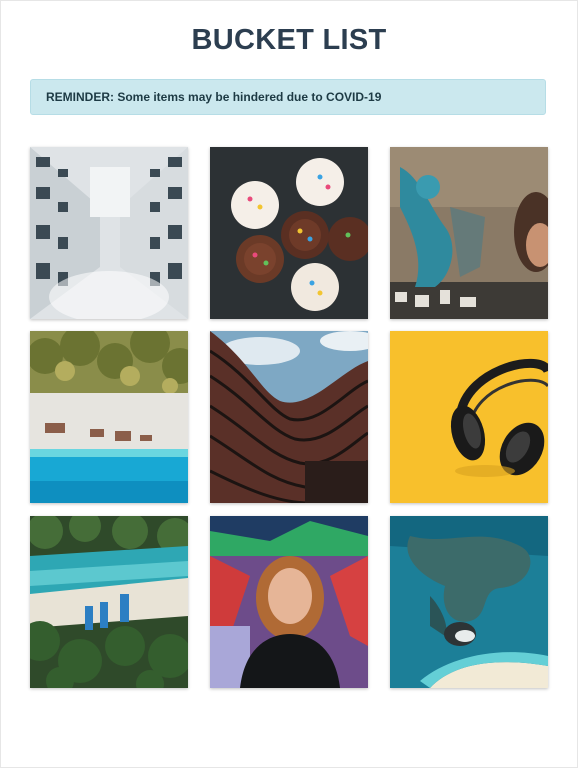 Image resolution: width=578 pixels, height=768 pixels. Describe the element at coordinates (289, 233) in the screenshot. I see `photo-cupcakes` at that location.